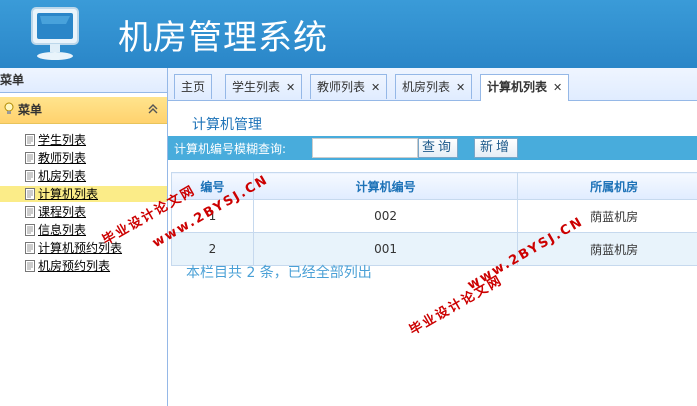 Image resolution: width=697 pixels, height=406 pixels. I want to click on sidebar-item-room-booking-list: 机房预约列表, so click(83, 266).